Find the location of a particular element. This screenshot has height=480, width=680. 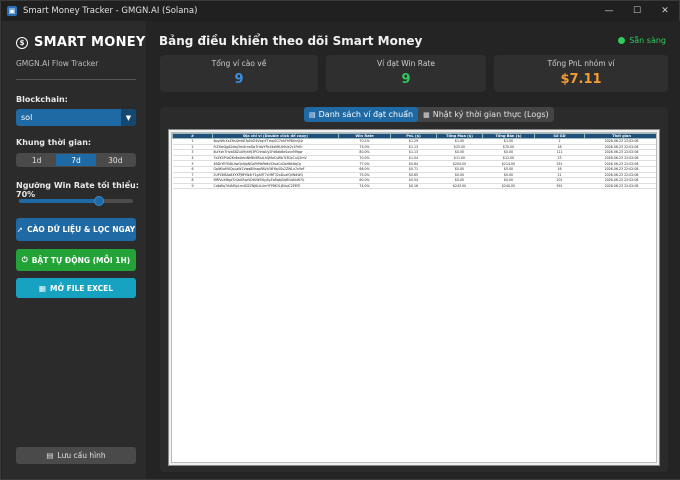

window-title: Smart Money Tracker - GMGN.AI (Solana) is located at coordinates (110, 11).